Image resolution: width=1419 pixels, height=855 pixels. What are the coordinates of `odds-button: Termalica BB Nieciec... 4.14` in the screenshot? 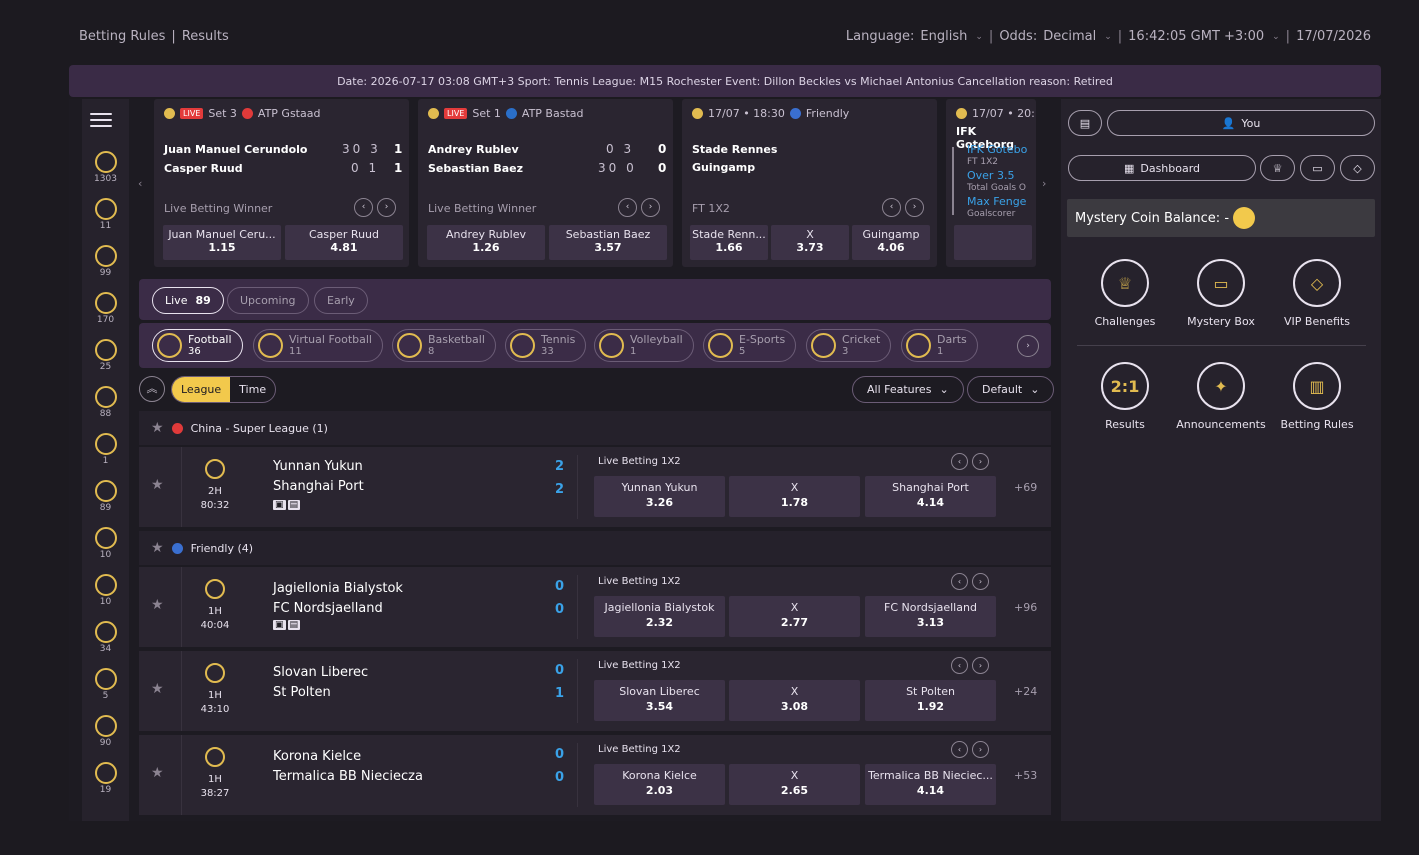 It's located at (930, 784).